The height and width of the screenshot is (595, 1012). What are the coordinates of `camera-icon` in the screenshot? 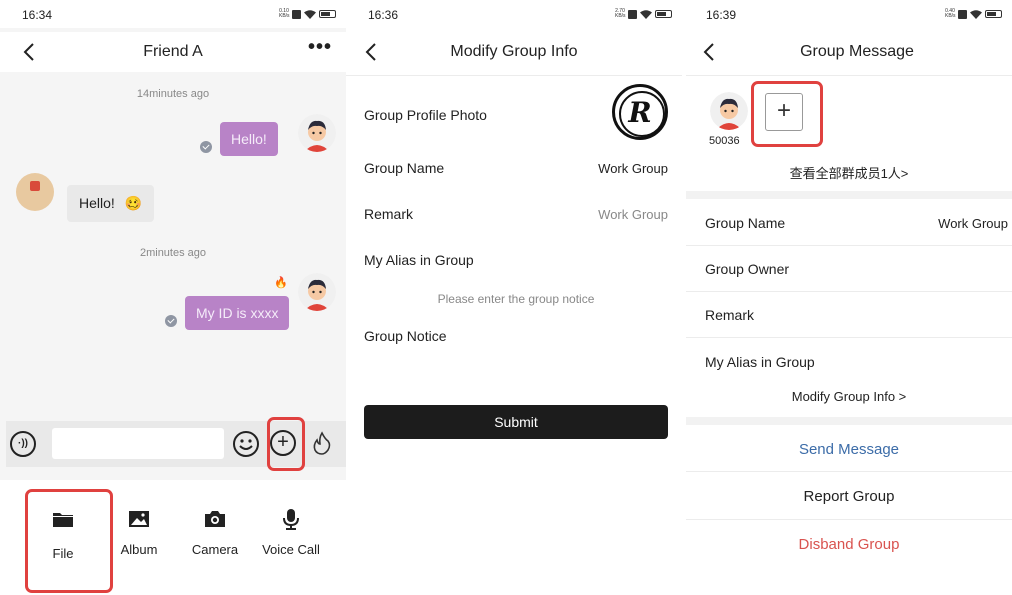 It's located at (215, 519).